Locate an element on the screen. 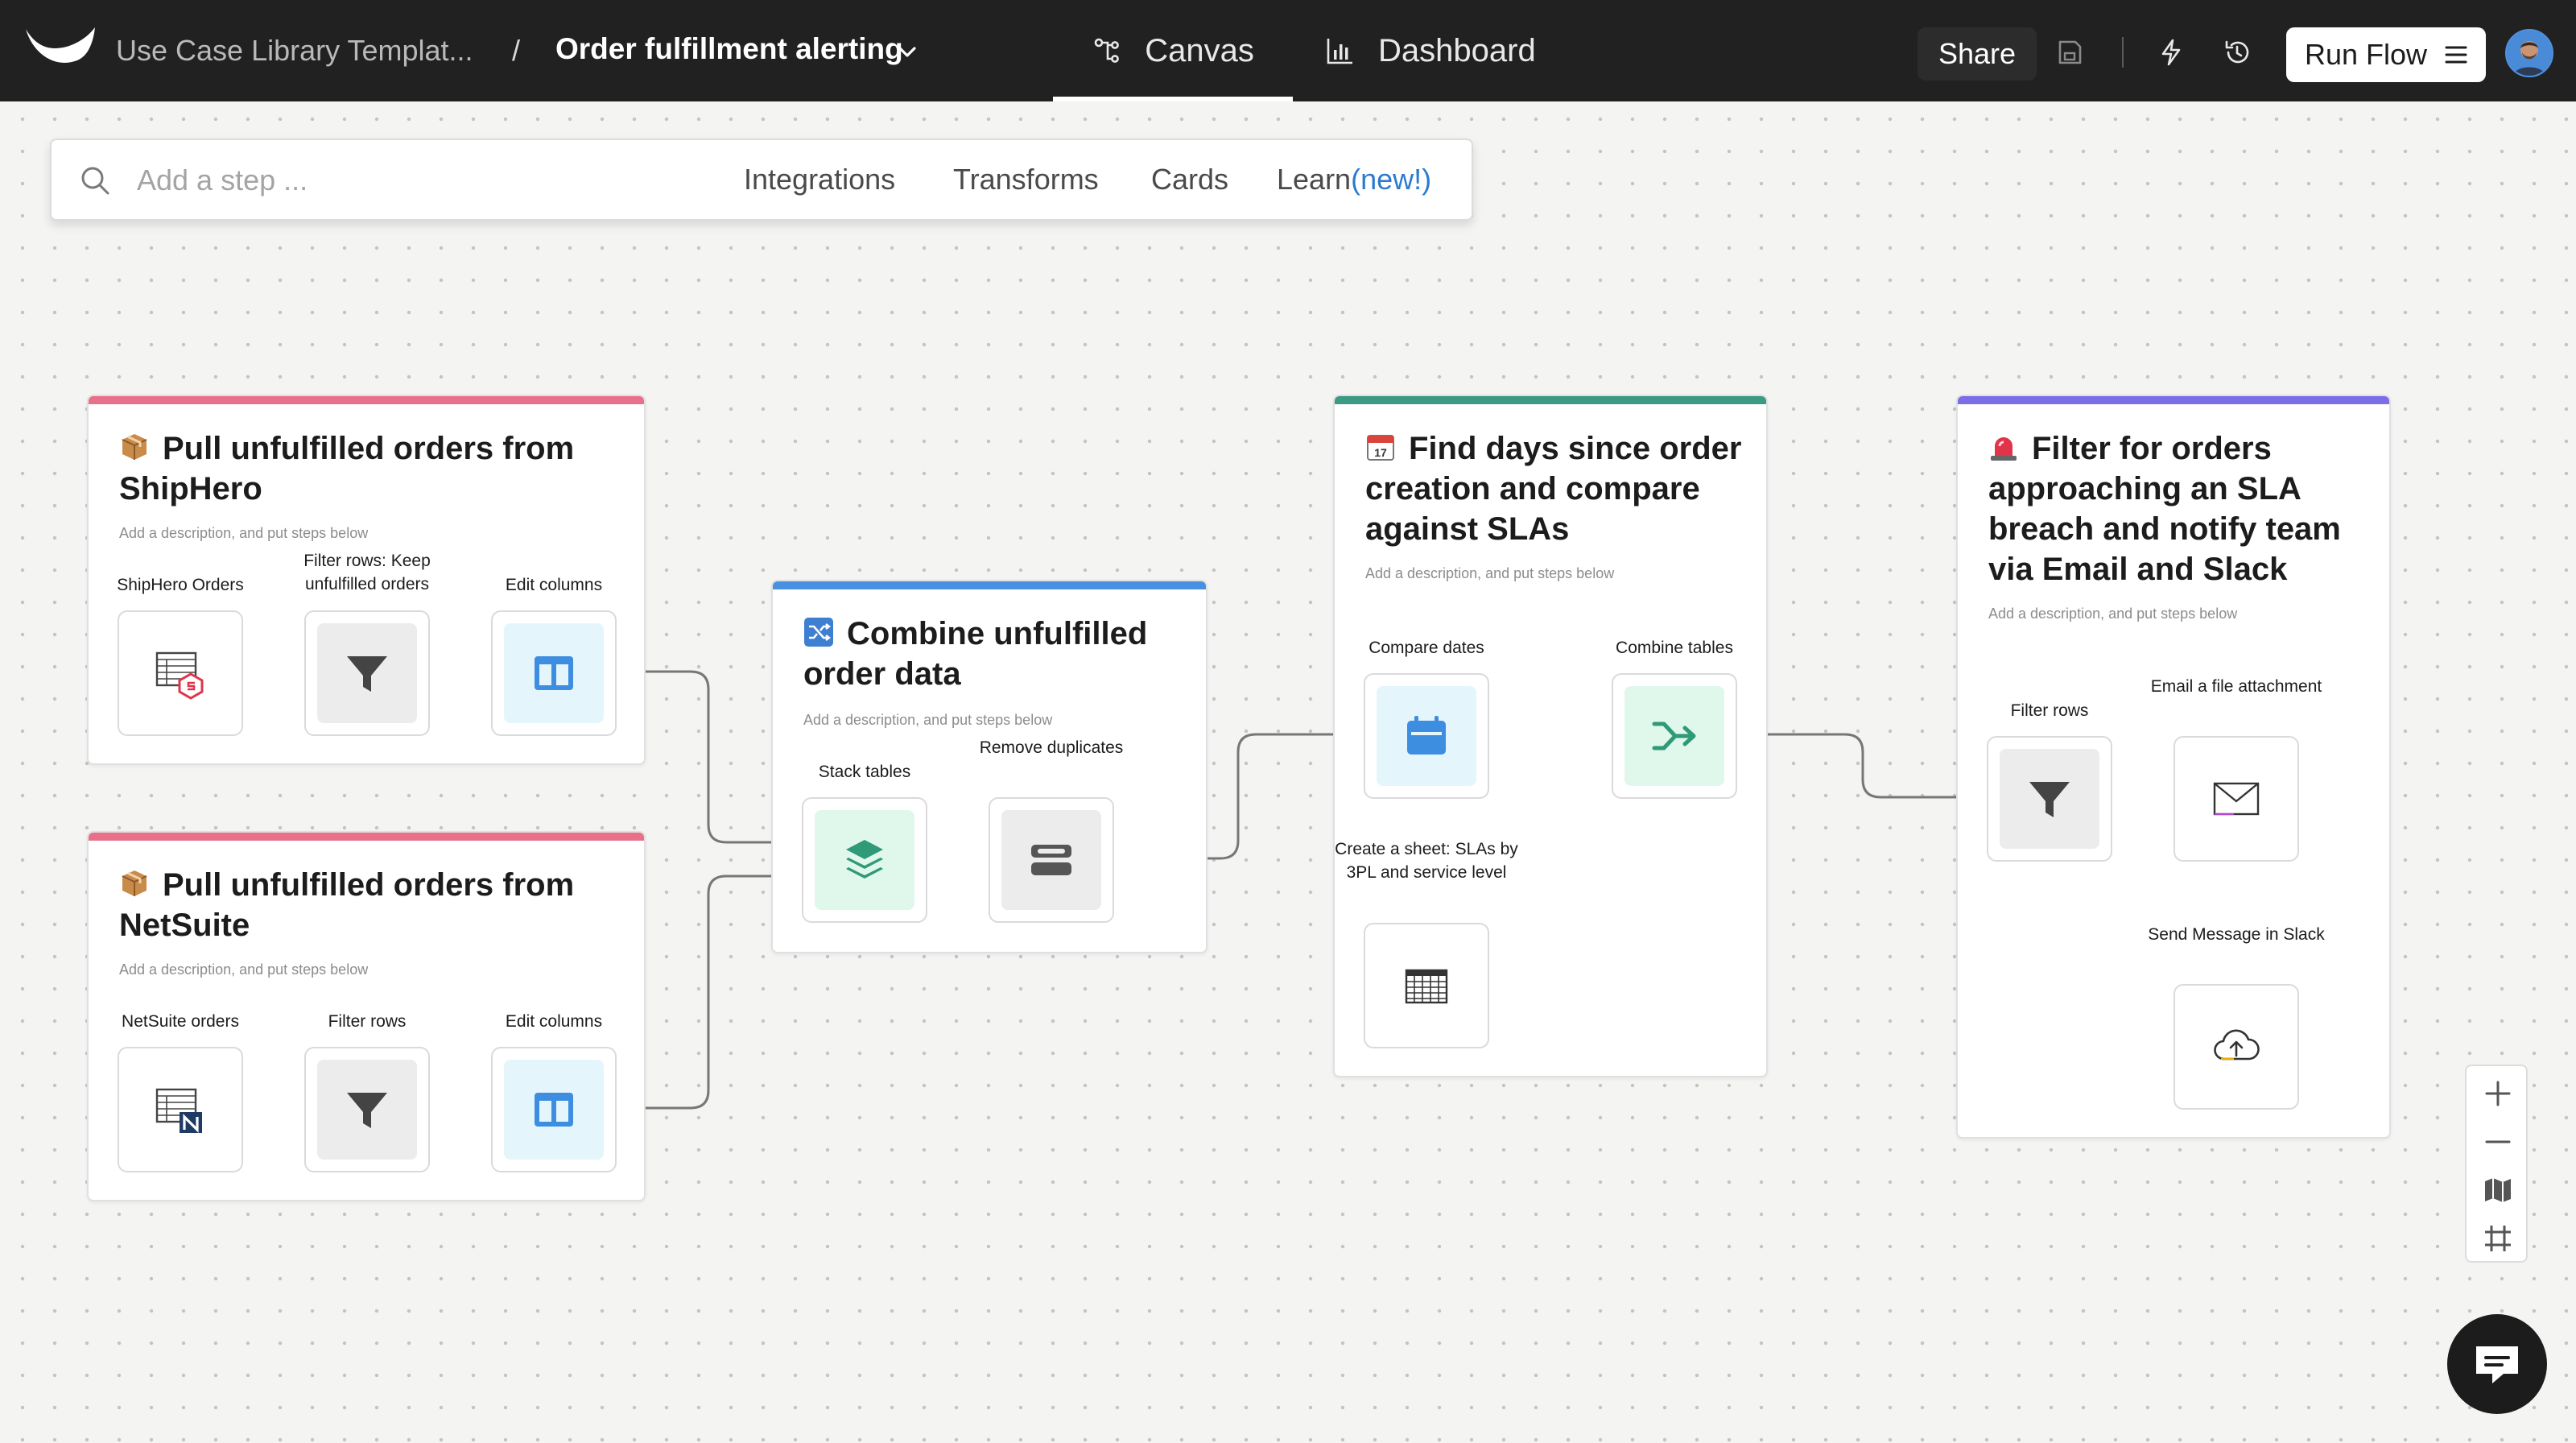 This screenshot has width=2576, height=1443. fit-frame-icon is located at coordinates (2498, 1238).